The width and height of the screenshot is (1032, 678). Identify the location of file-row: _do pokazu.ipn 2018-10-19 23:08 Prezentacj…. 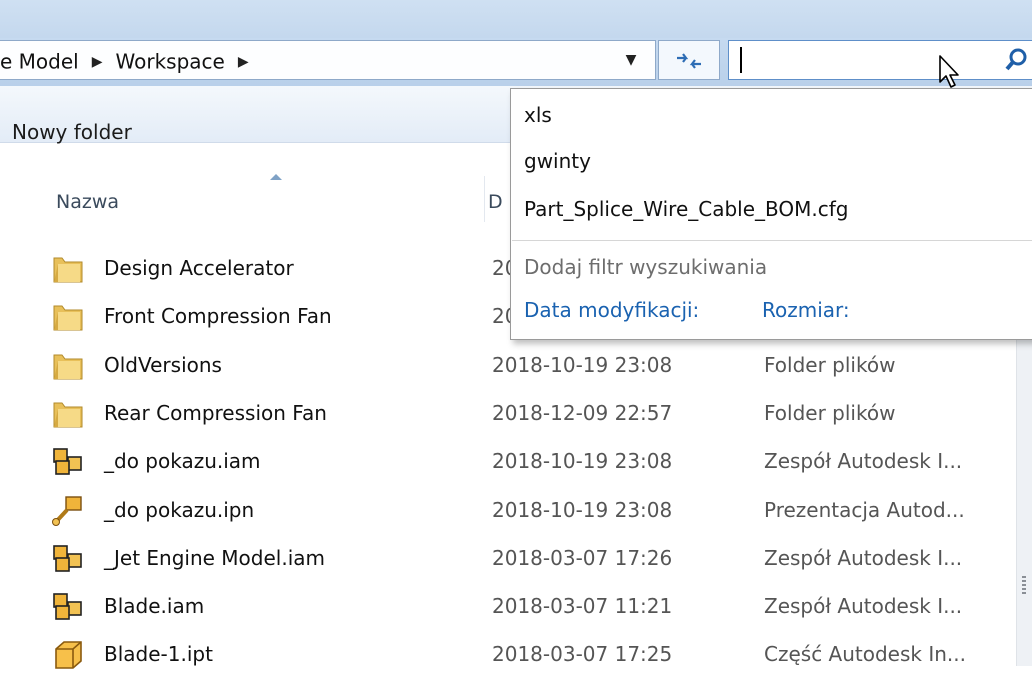
(510, 511).